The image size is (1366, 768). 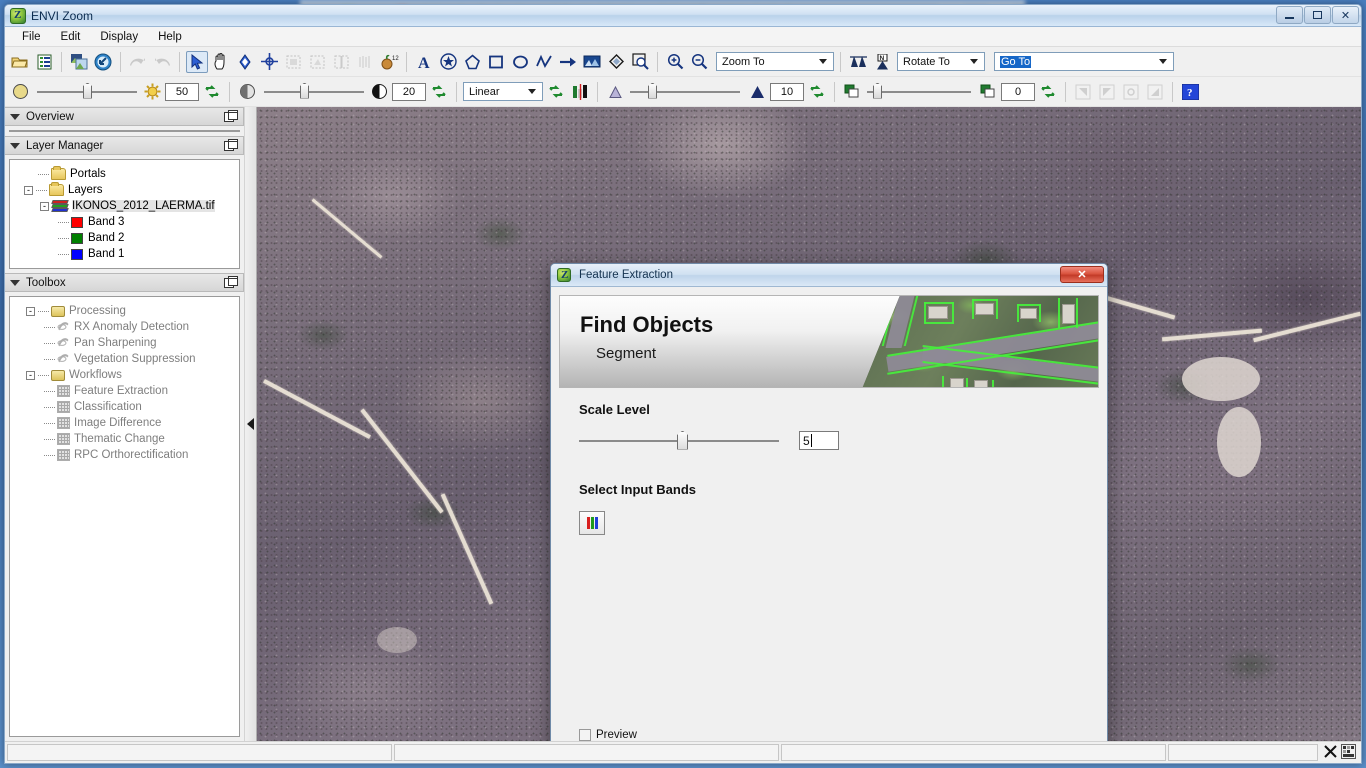 I want to click on go-to-combo: Go To, so click(x=1084, y=61).